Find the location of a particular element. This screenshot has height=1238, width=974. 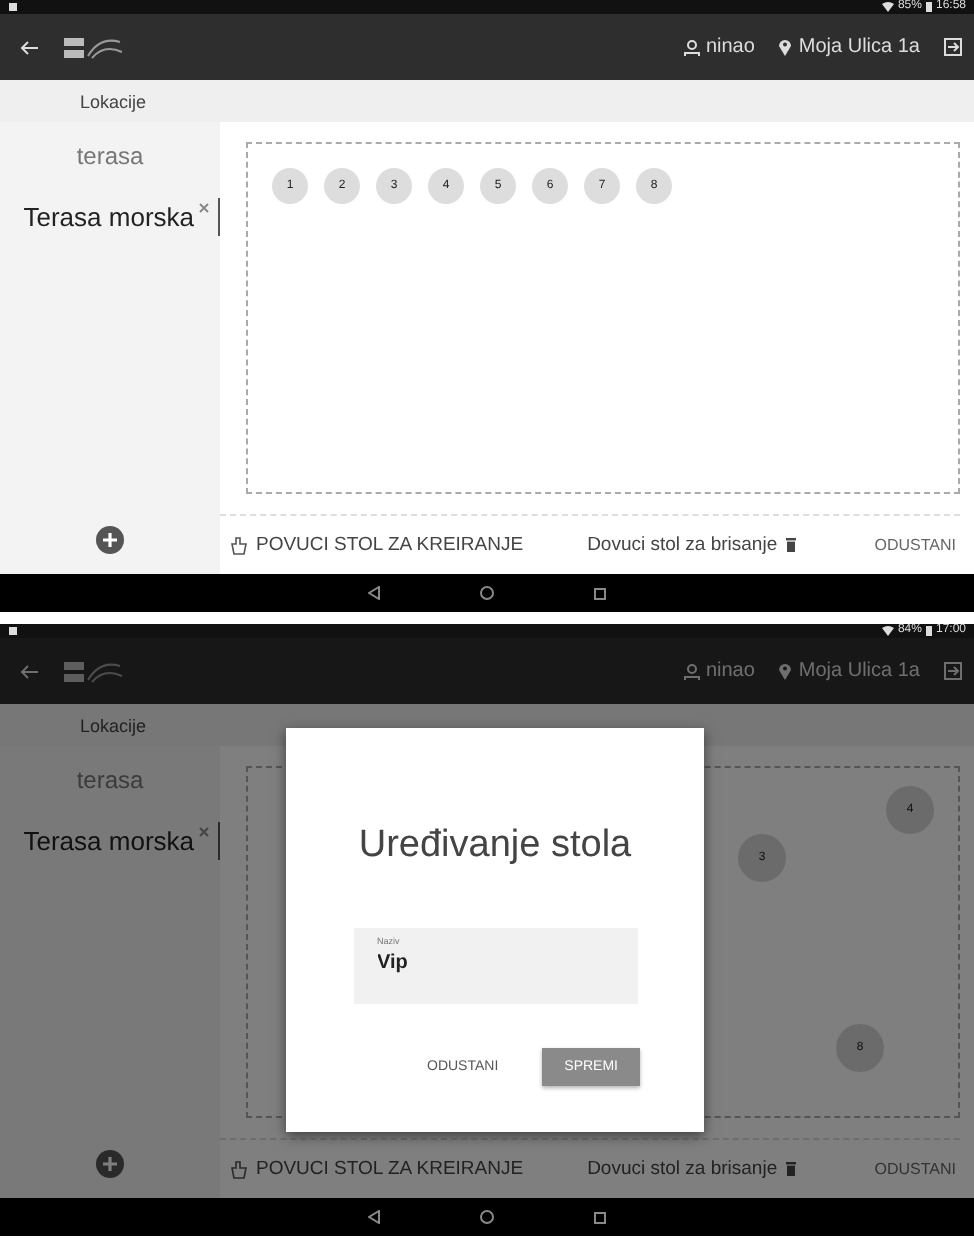

location-tab: terasa is located at coordinates (110, 156).